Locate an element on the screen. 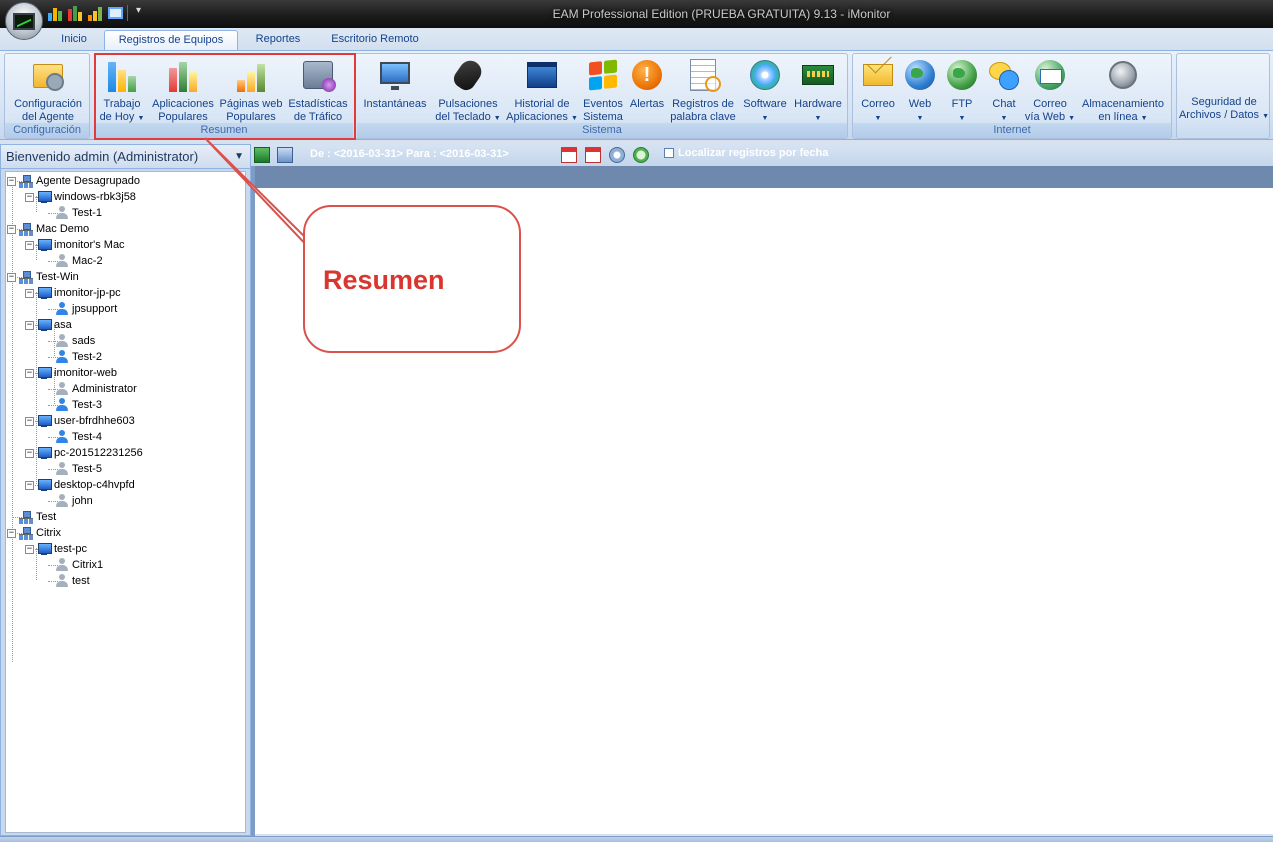 The image size is (1273, 842). calendar-to-icon is located at coordinates (593, 155).